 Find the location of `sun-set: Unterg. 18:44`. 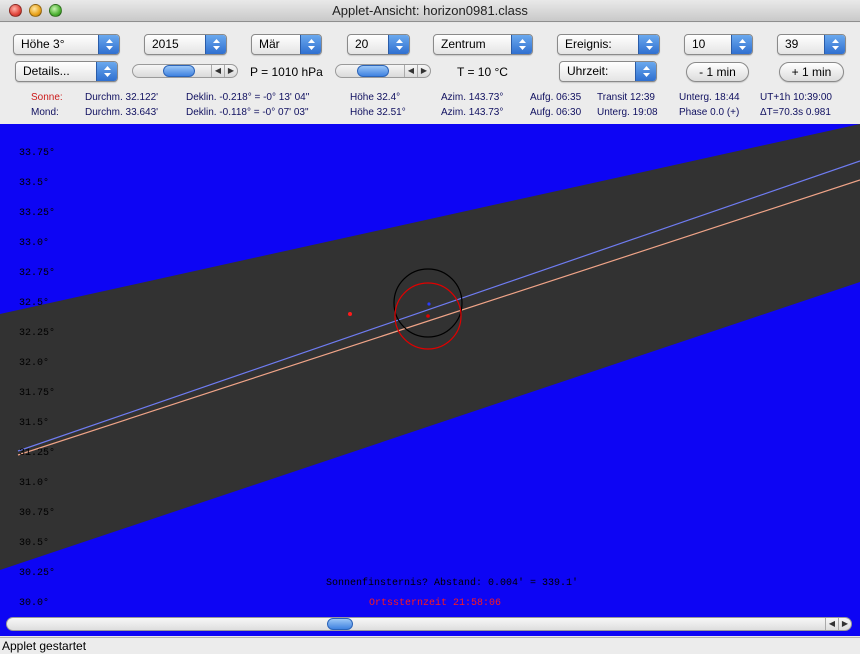

sun-set: Unterg. 18:44 is located at coordinates (709, 97).